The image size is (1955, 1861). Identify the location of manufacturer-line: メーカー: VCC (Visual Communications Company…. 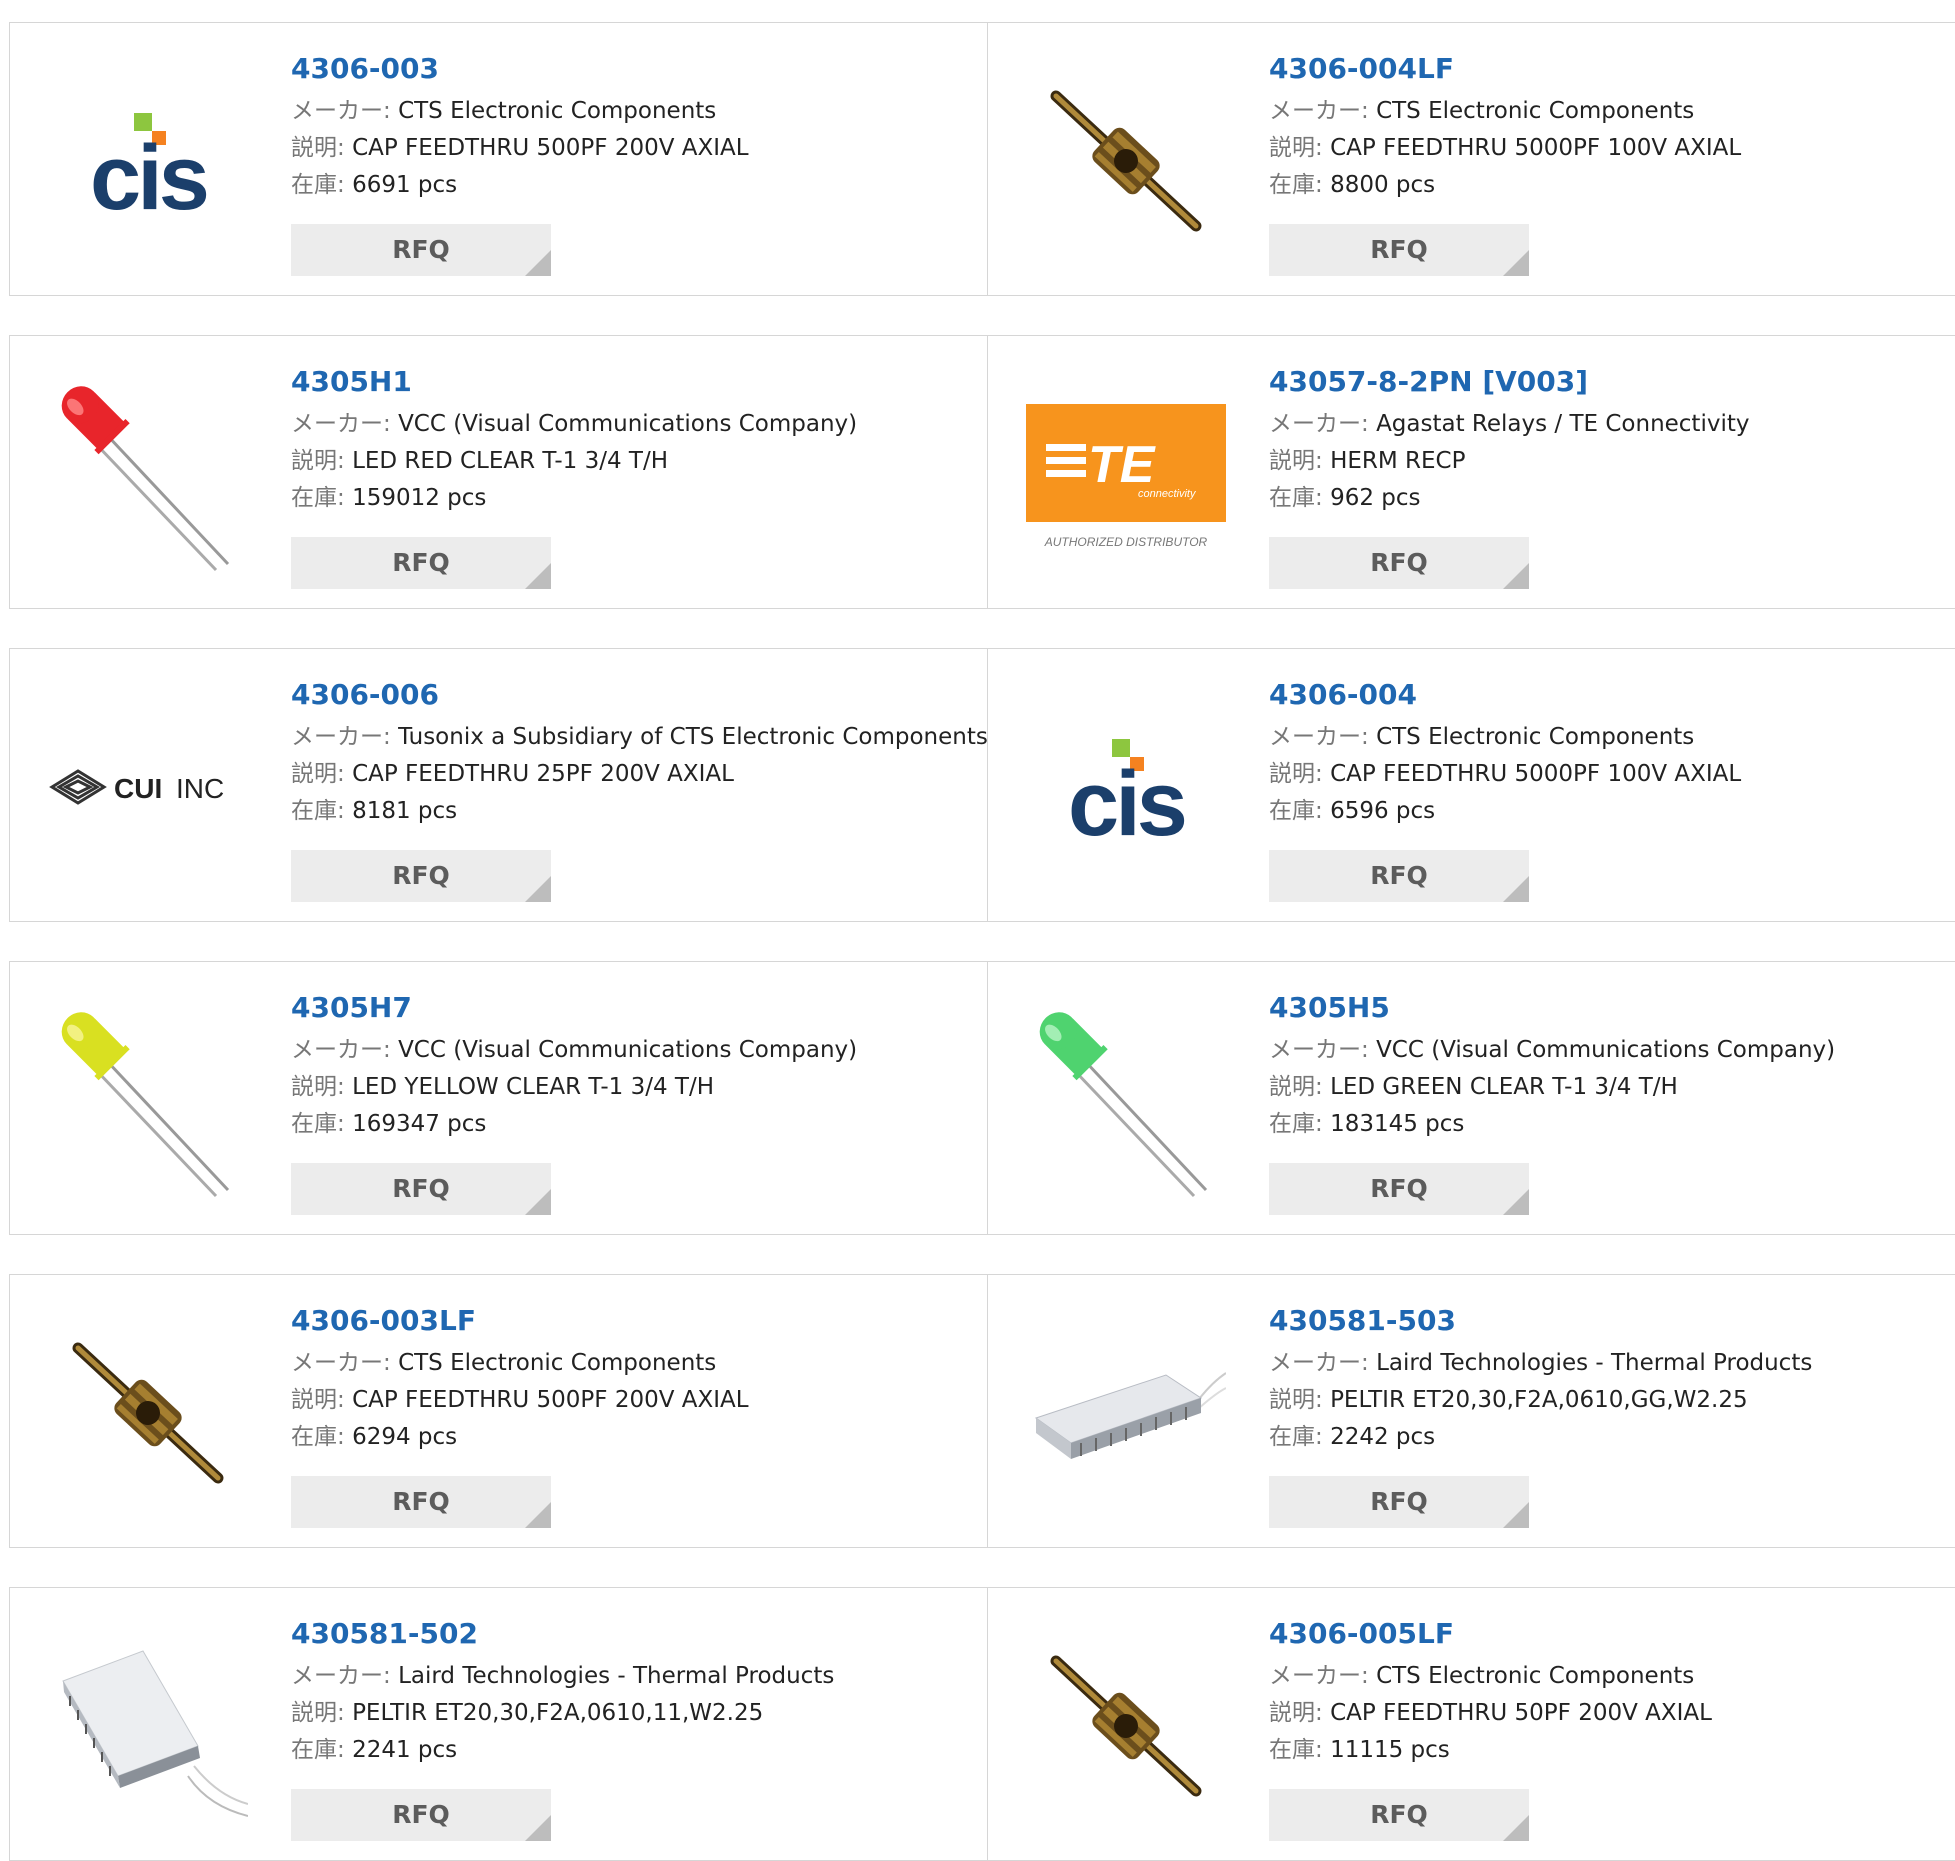
(634, 1050).